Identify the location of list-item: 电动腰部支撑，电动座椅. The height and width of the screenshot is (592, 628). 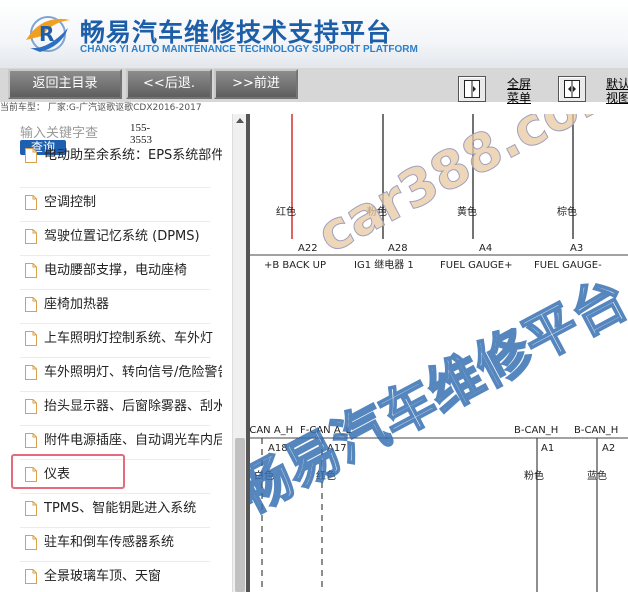
(117, 272).